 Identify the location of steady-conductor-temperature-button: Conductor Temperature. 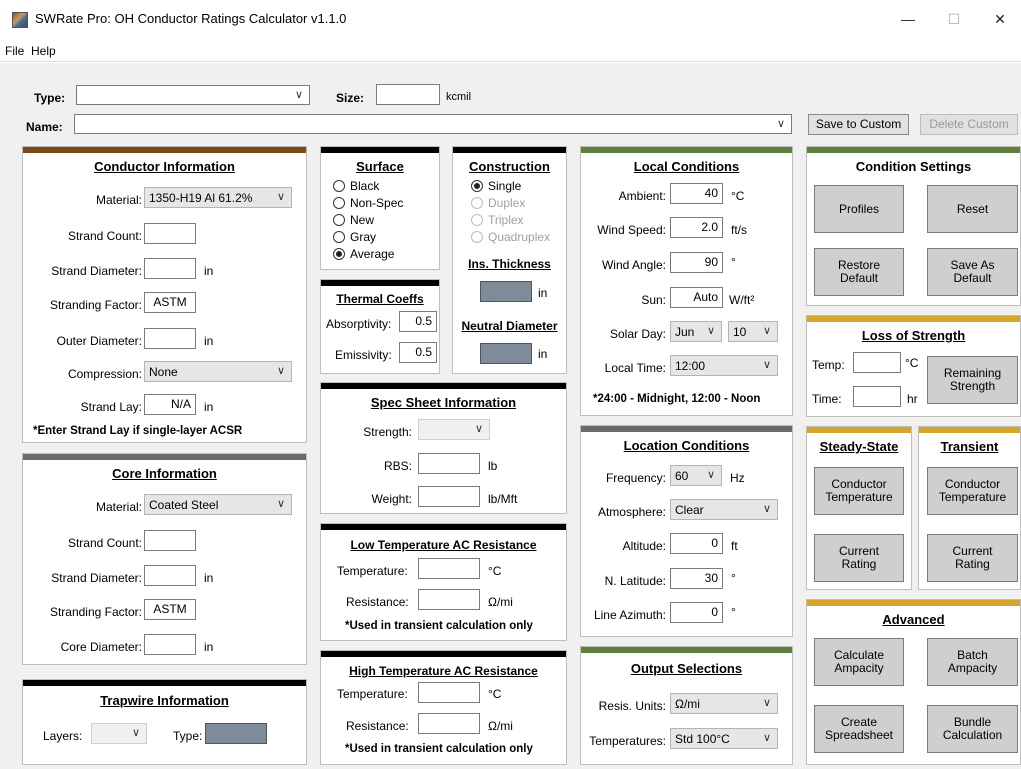
(859, 491).